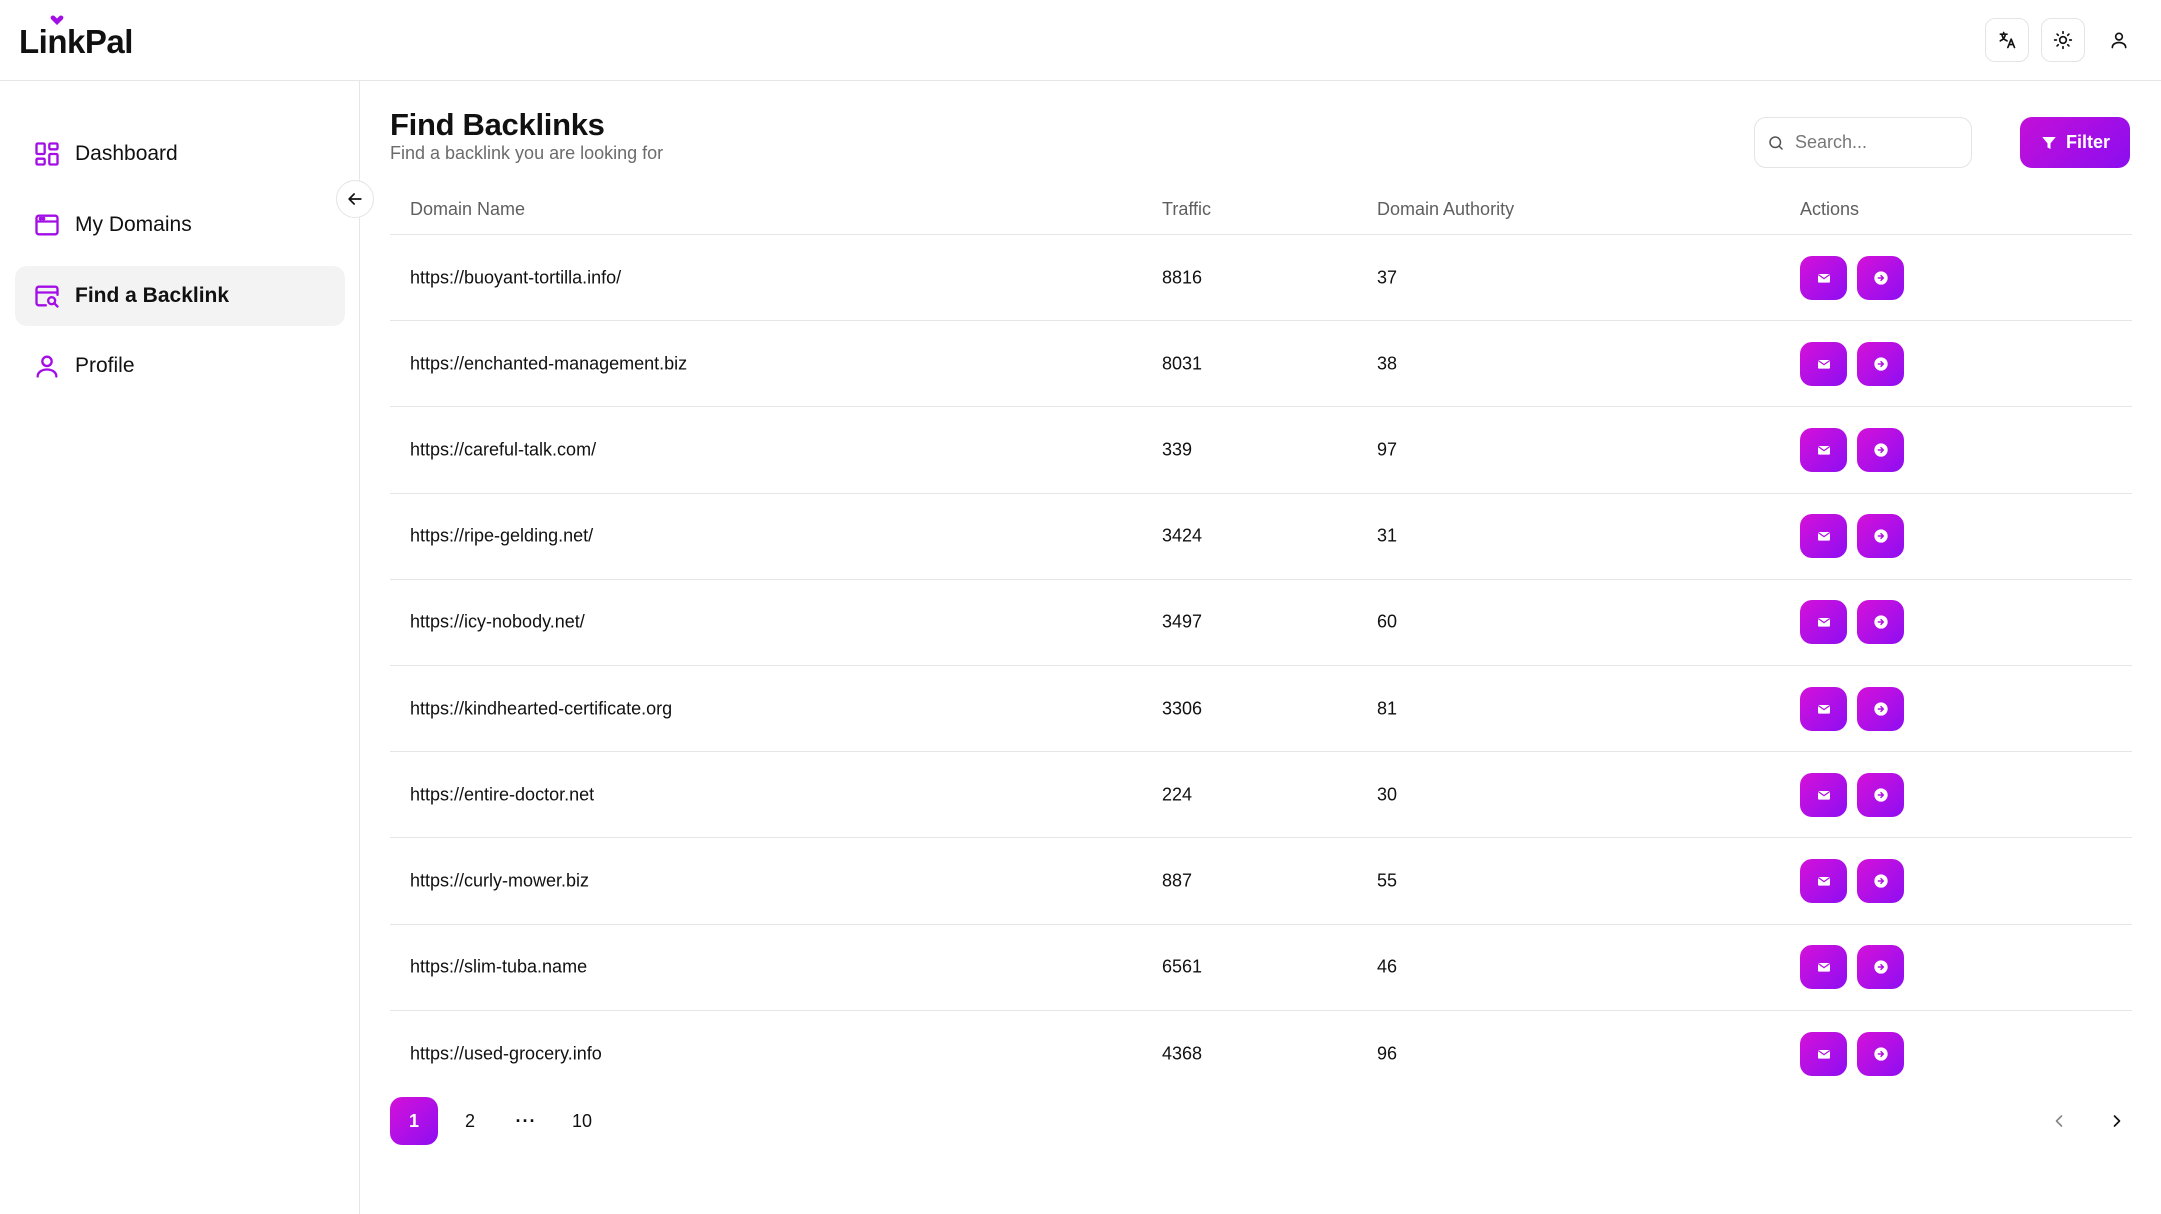 This screenshot has width=2161, height=1214. Describe the element at coordinates (1875, 142) in the screenshot. I see `search-input` at that location.